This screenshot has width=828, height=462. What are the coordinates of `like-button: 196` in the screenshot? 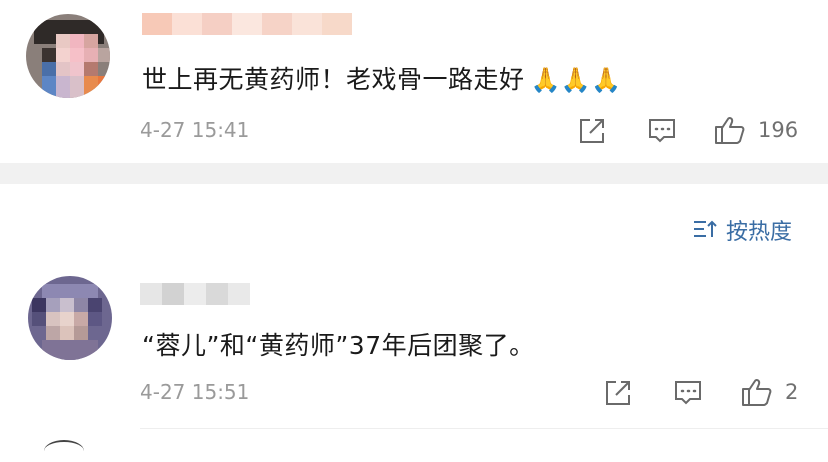 It's located at (760, 131).